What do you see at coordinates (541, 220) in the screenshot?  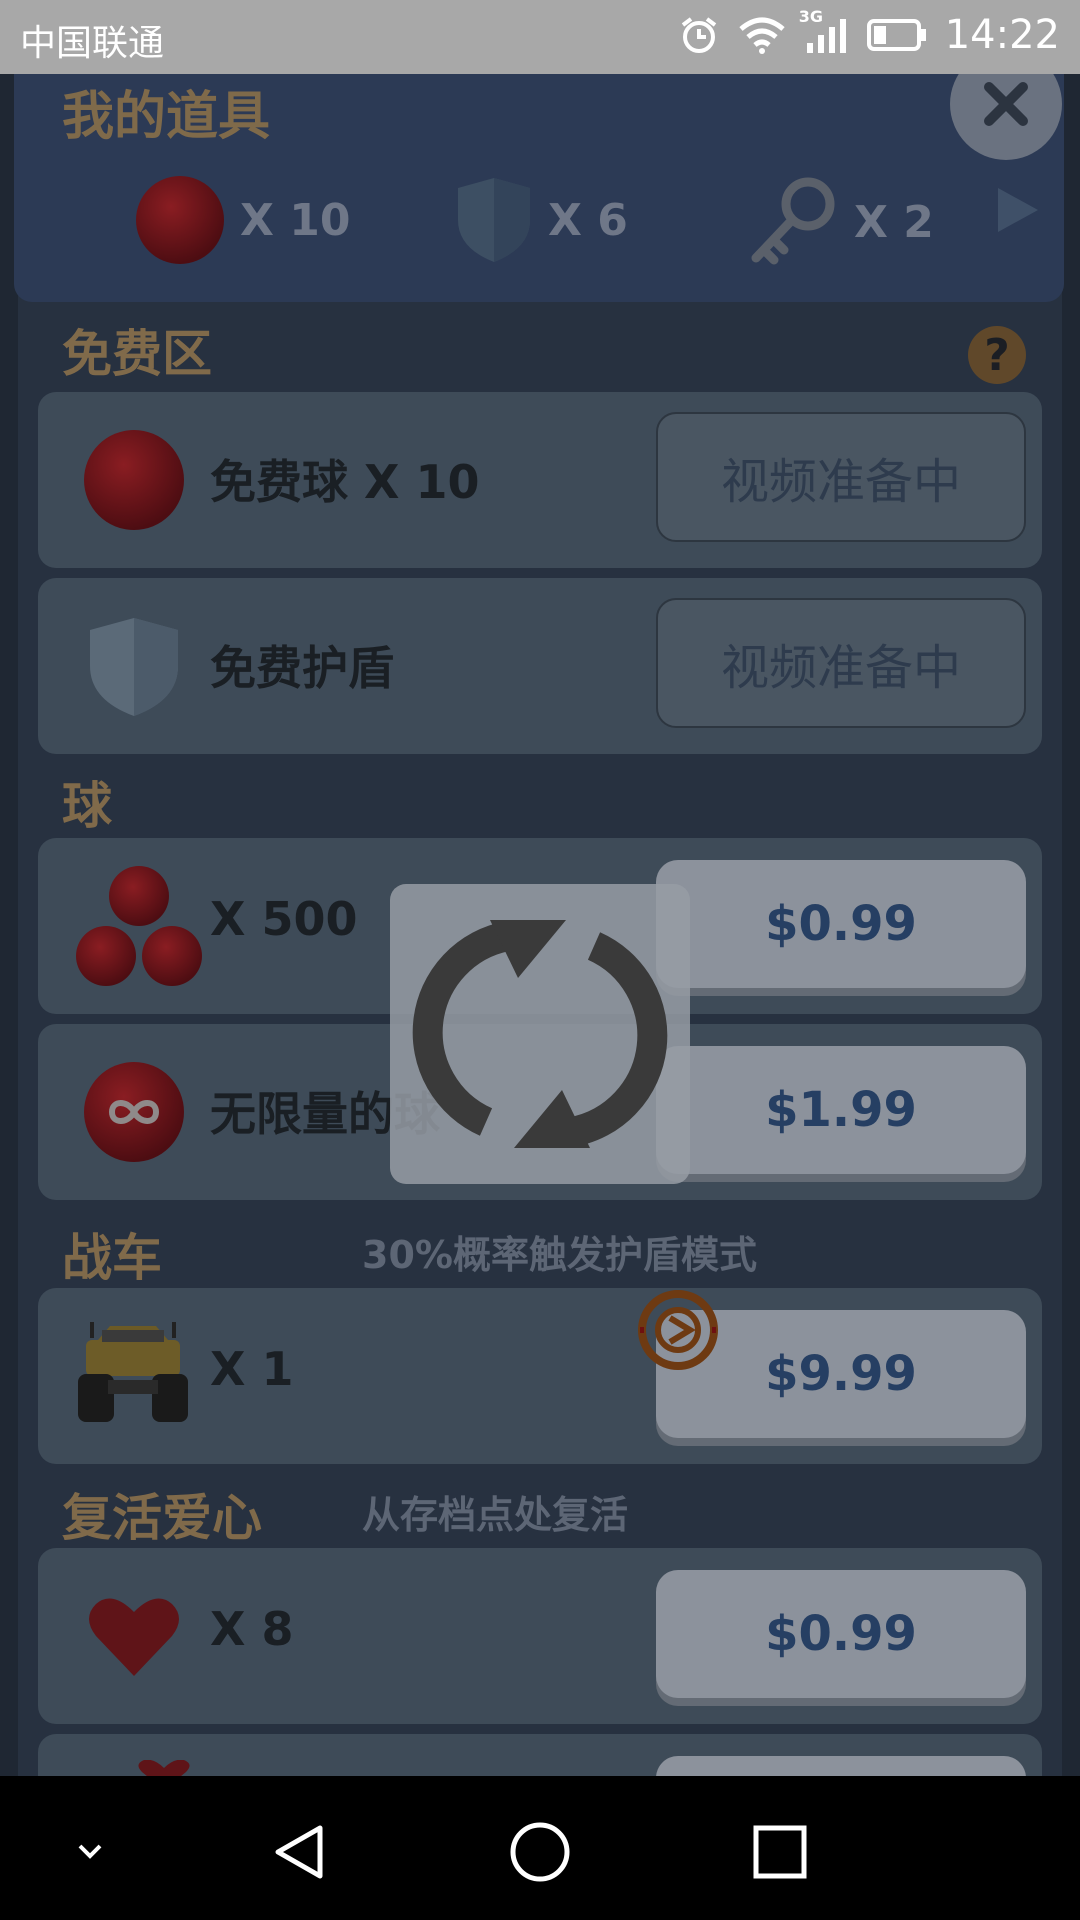 I see `inventory-item-shields: X 6` at bounding box center [541, 220].